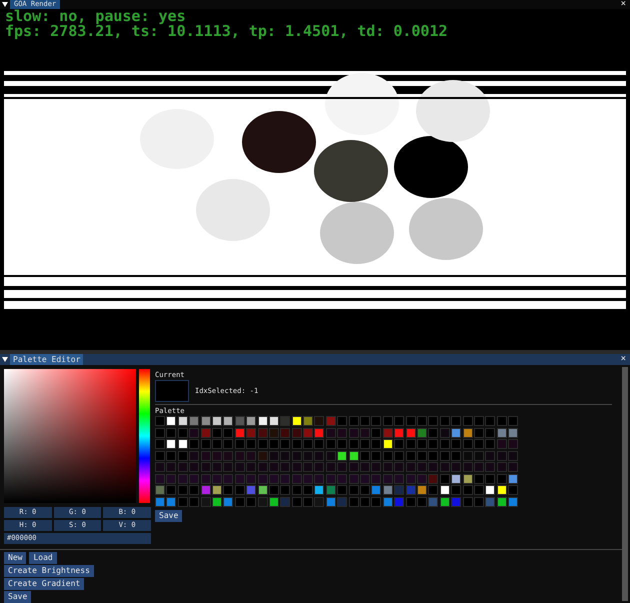 This screenshot has width=630, height=603. Describe the element at coordinates (15, 558) in the screenshot. I see `button: New` at that location.